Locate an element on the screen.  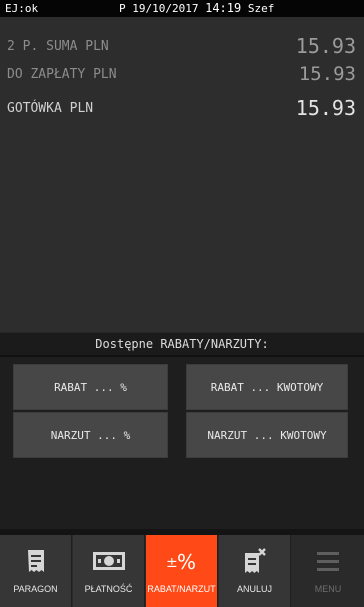
sum-value: 15.93 is located at coordinates (325, 46).